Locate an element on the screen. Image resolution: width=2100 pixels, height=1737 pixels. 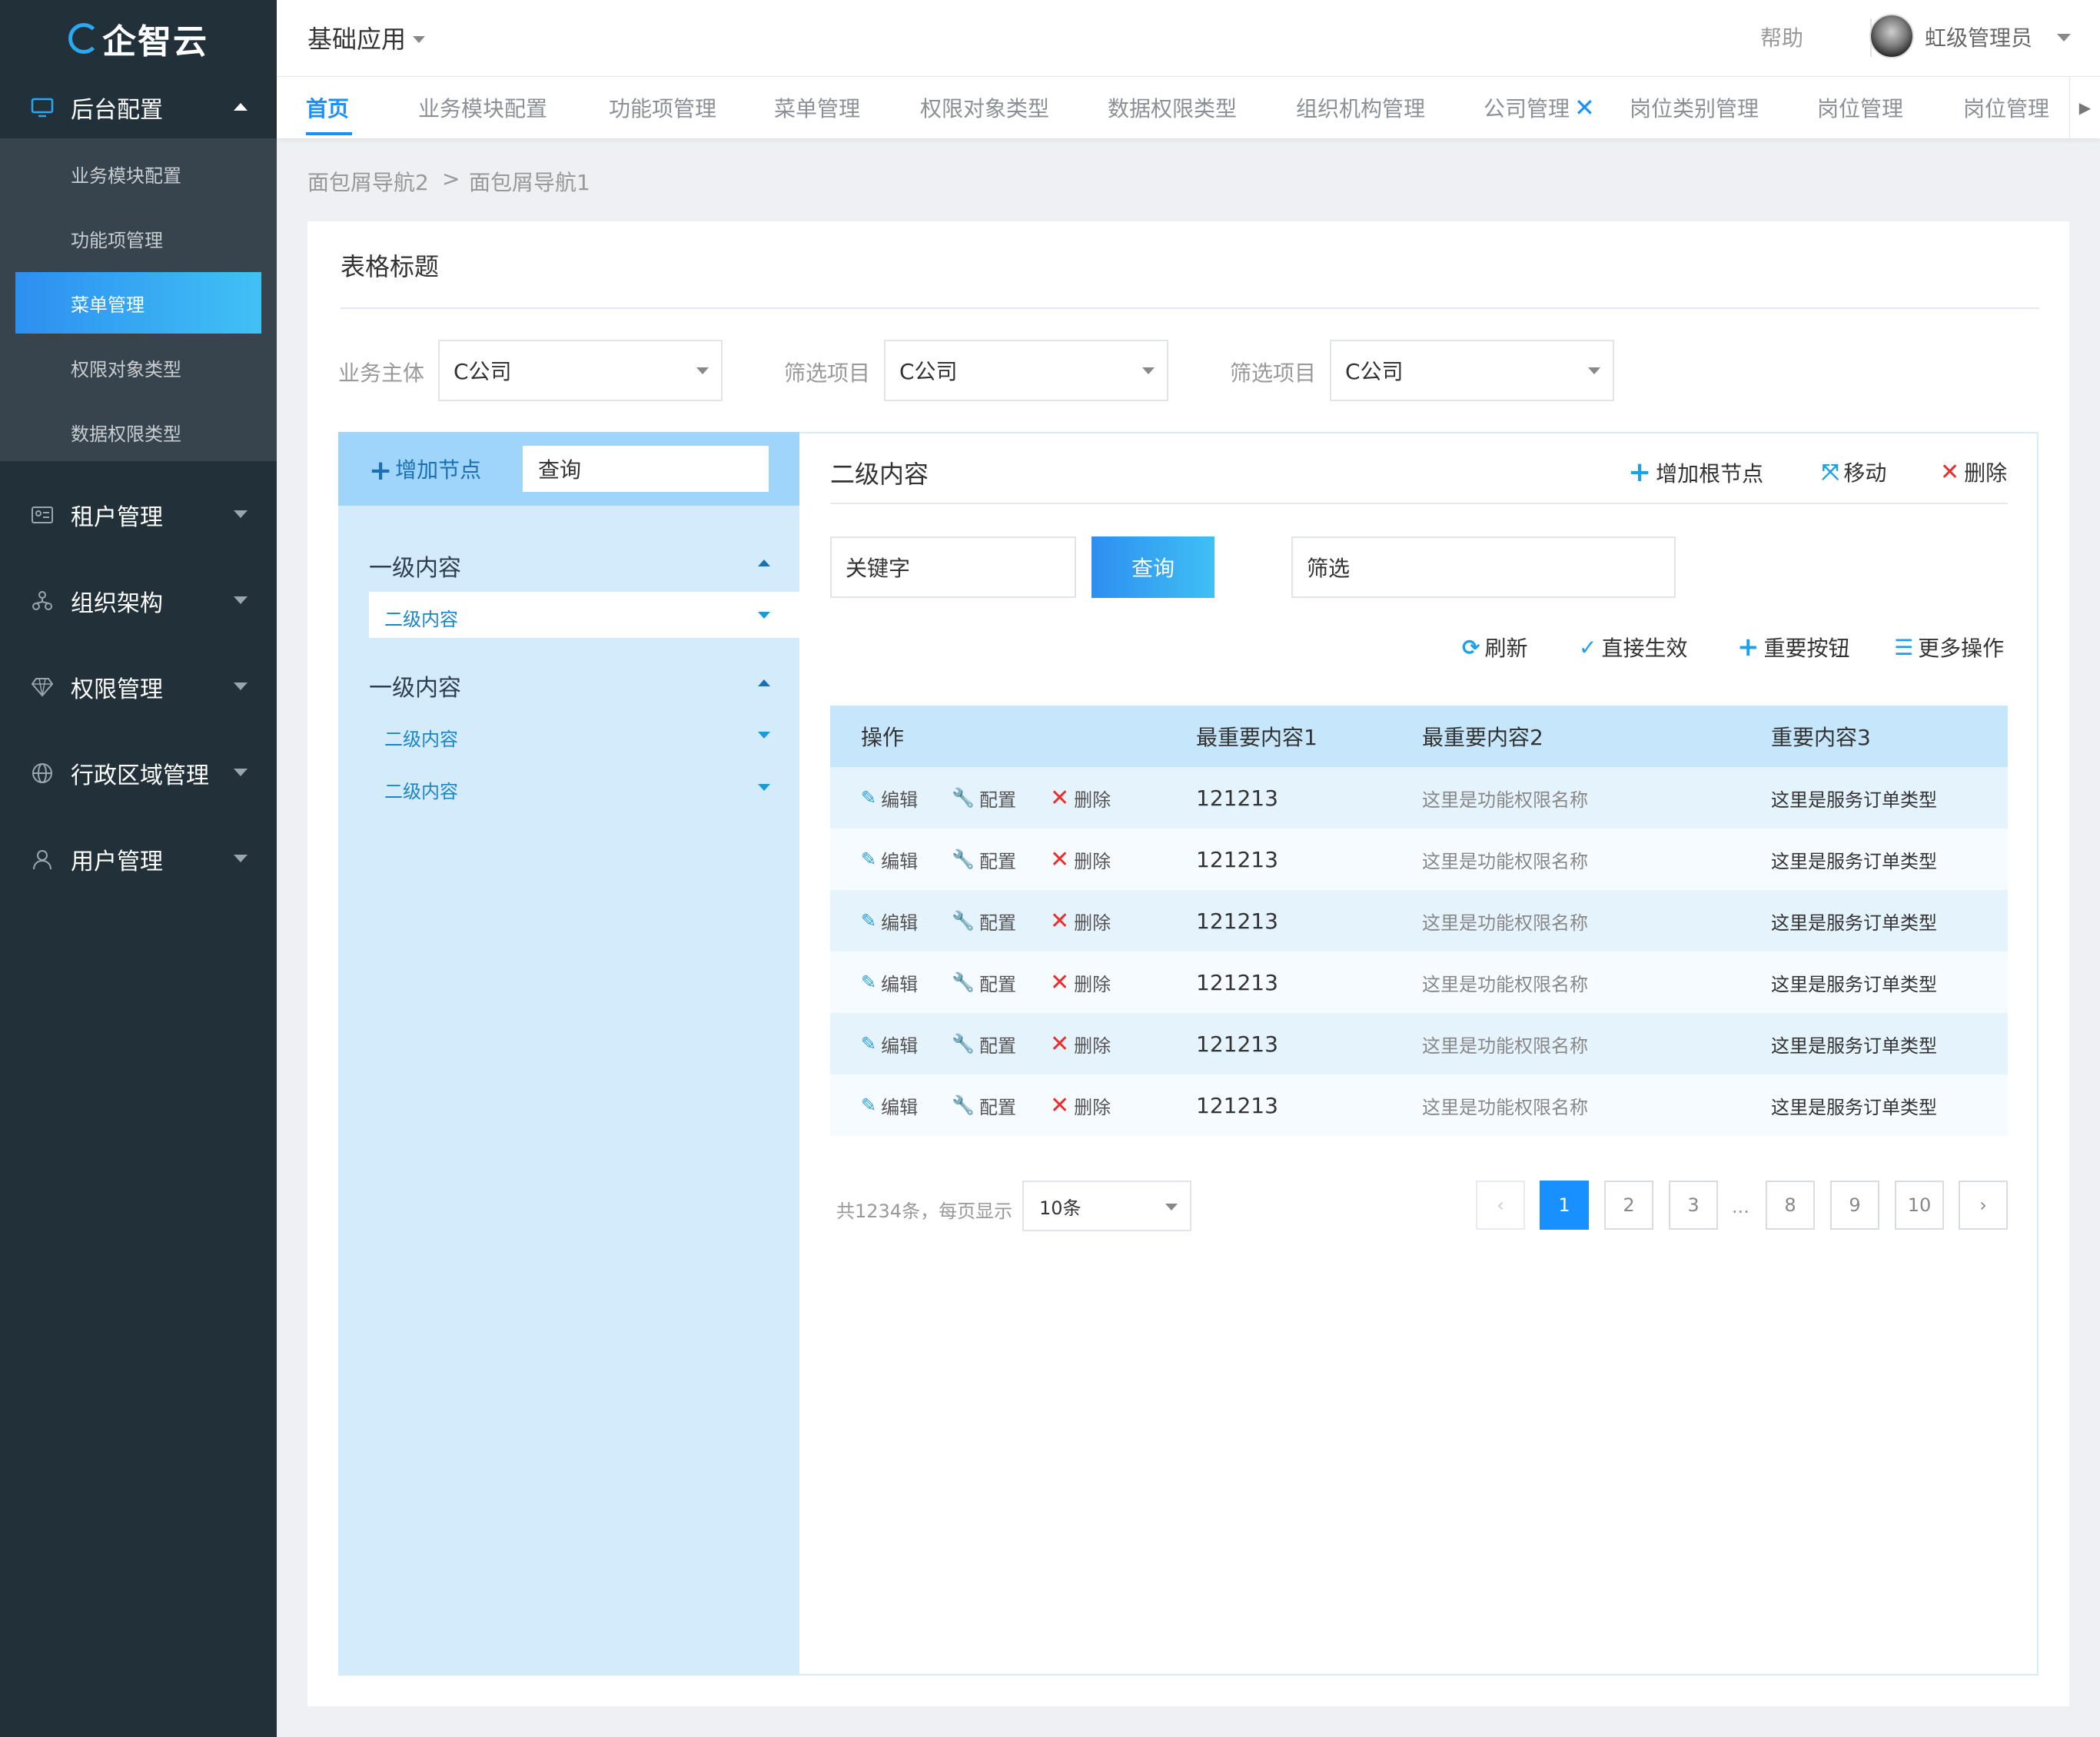
tab-company: 公司管理 ✕ is located at coordinates (1539, 107).